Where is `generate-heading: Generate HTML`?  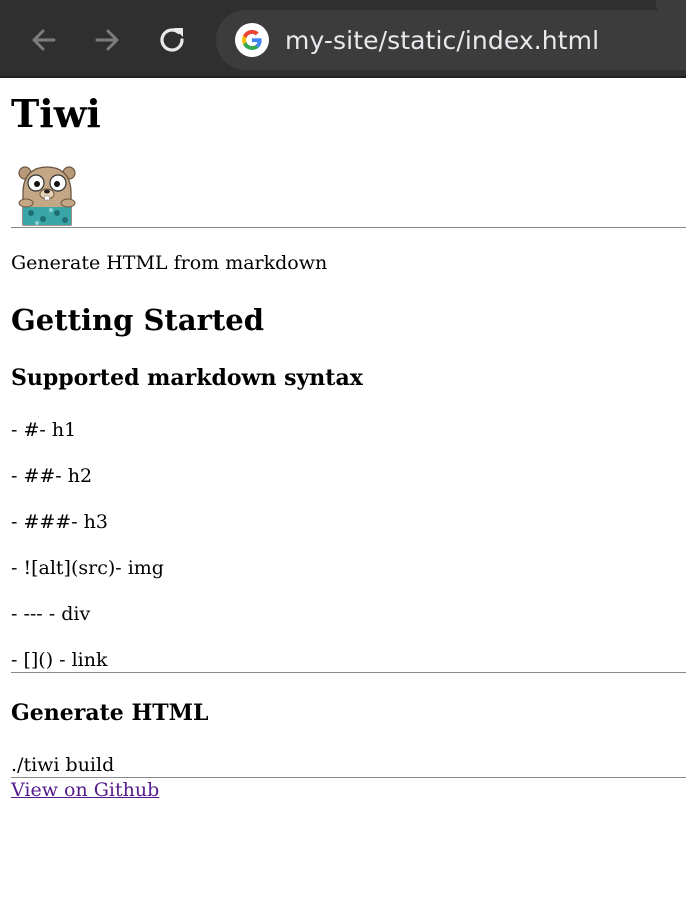 generate-heading: Generate HTML is located at coordinates (110, 713).